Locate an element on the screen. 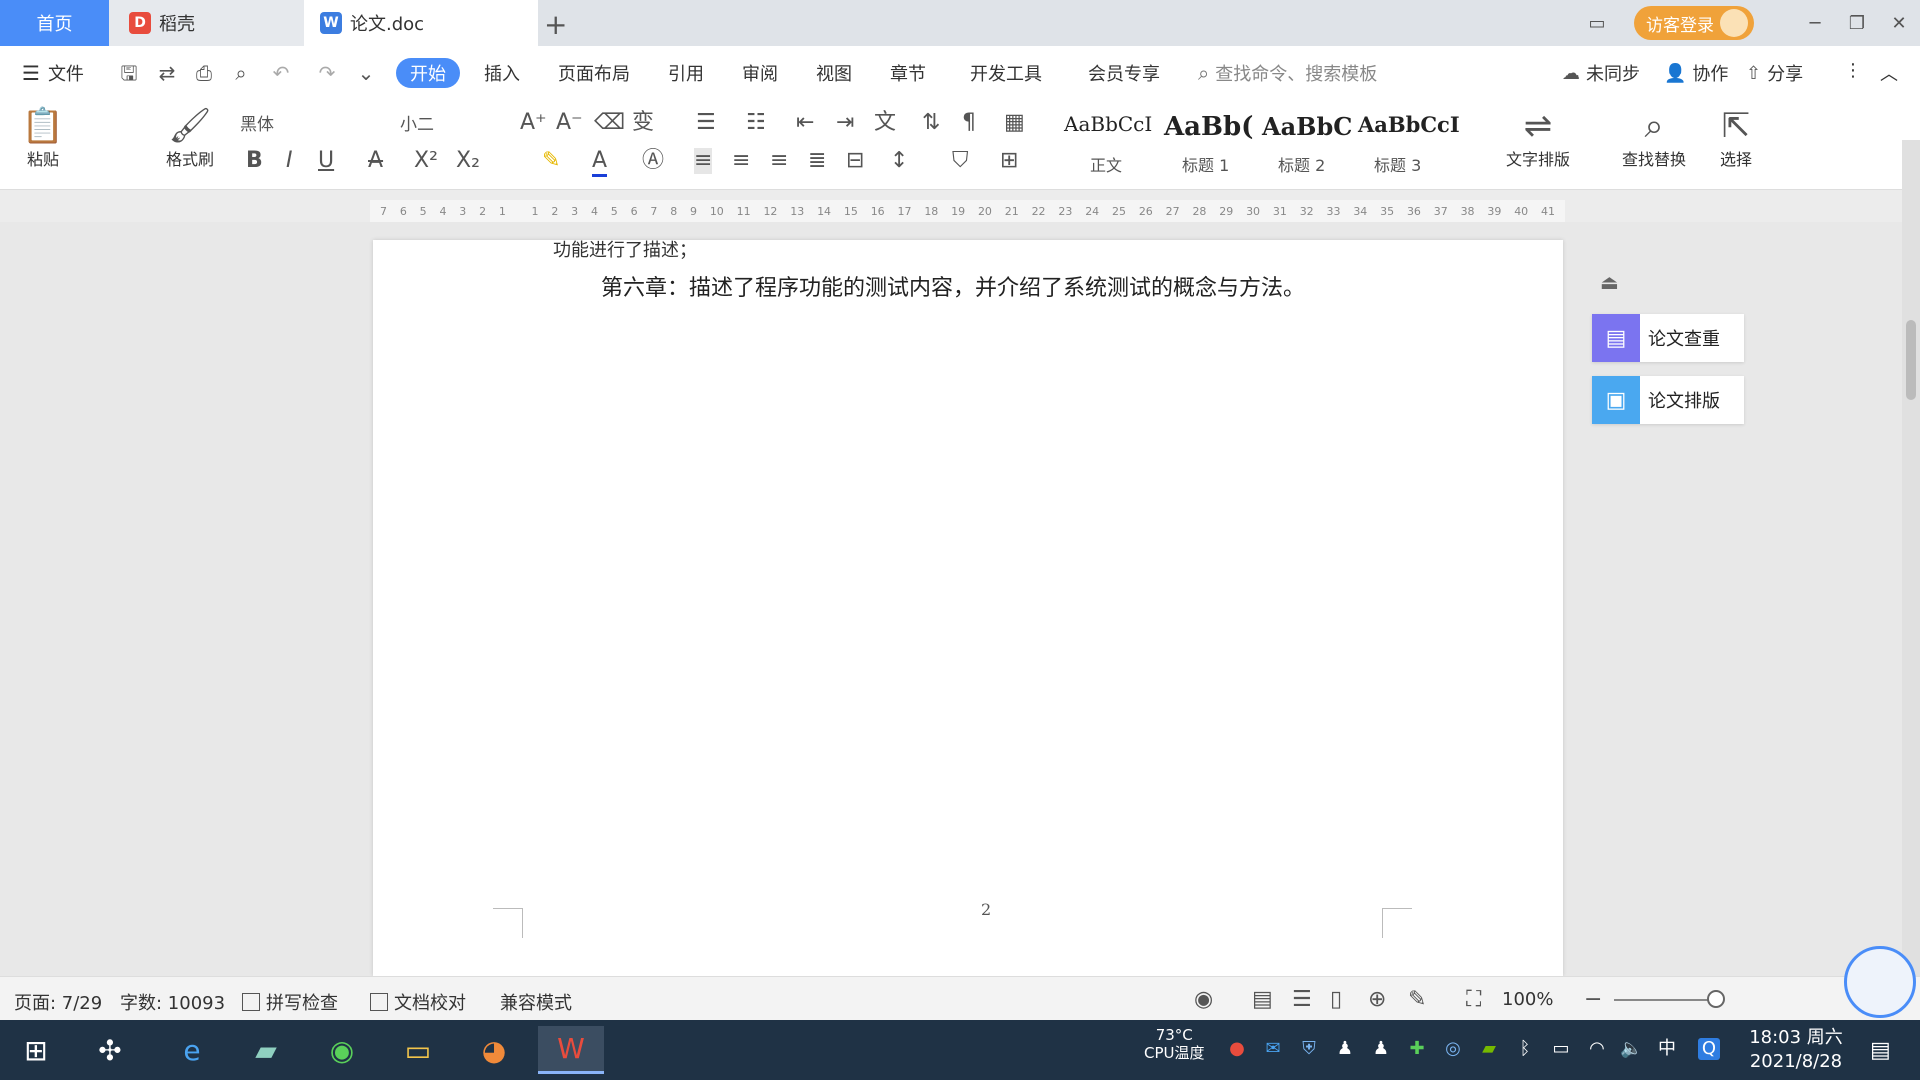  font-color-icon: A is located at coordinates (600, 162).